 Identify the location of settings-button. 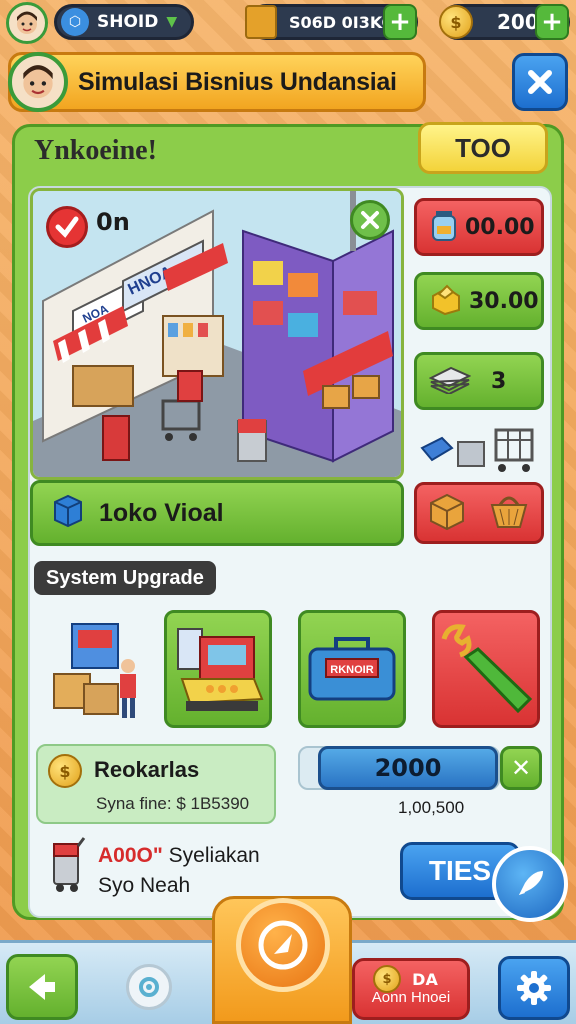
(534, 988).